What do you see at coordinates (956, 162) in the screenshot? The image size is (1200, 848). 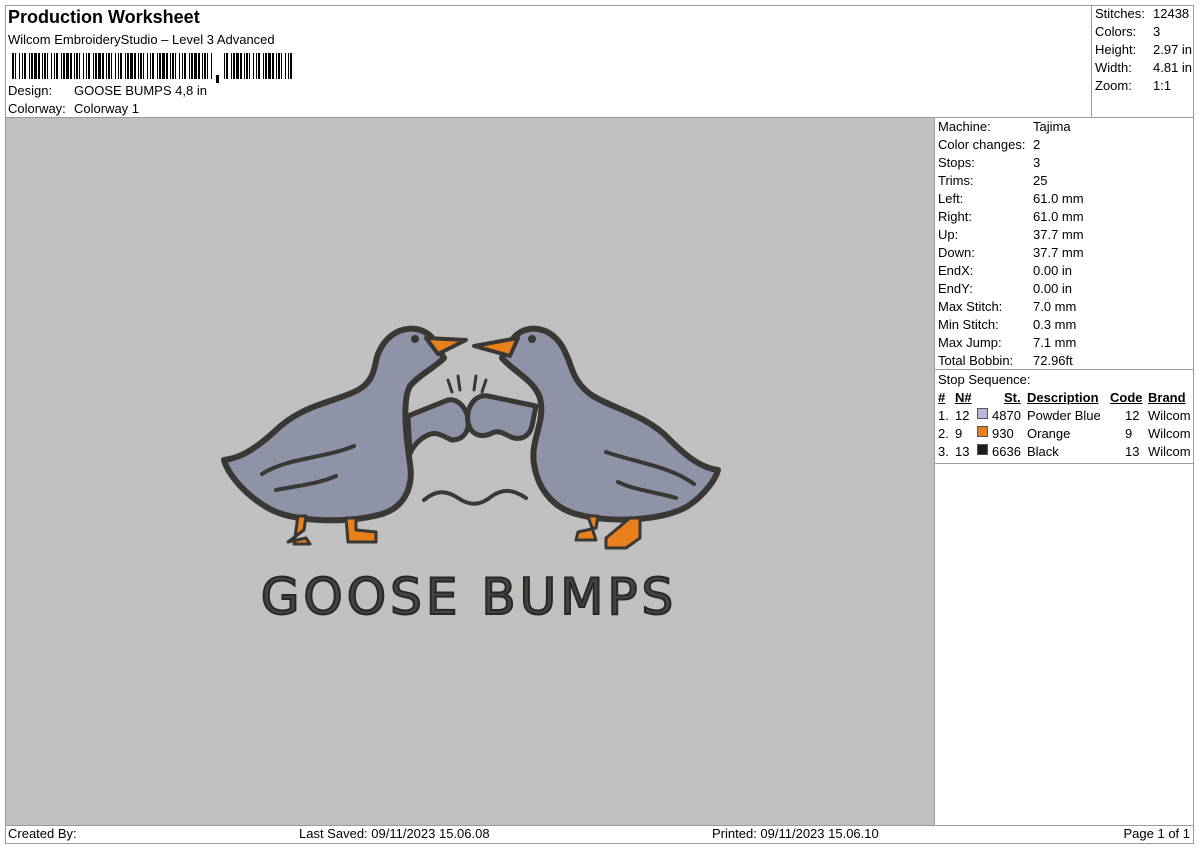 I see `machine-row-label: Stops:` at bounding box center [956, 162].